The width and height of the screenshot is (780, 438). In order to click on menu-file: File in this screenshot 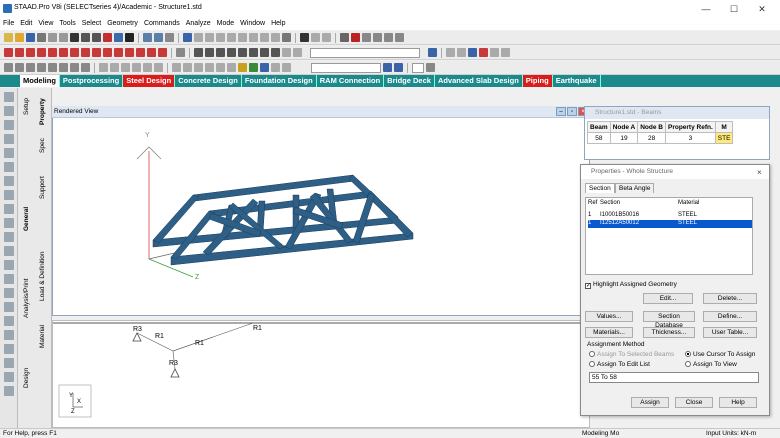, I will do `click(8, 24)`.